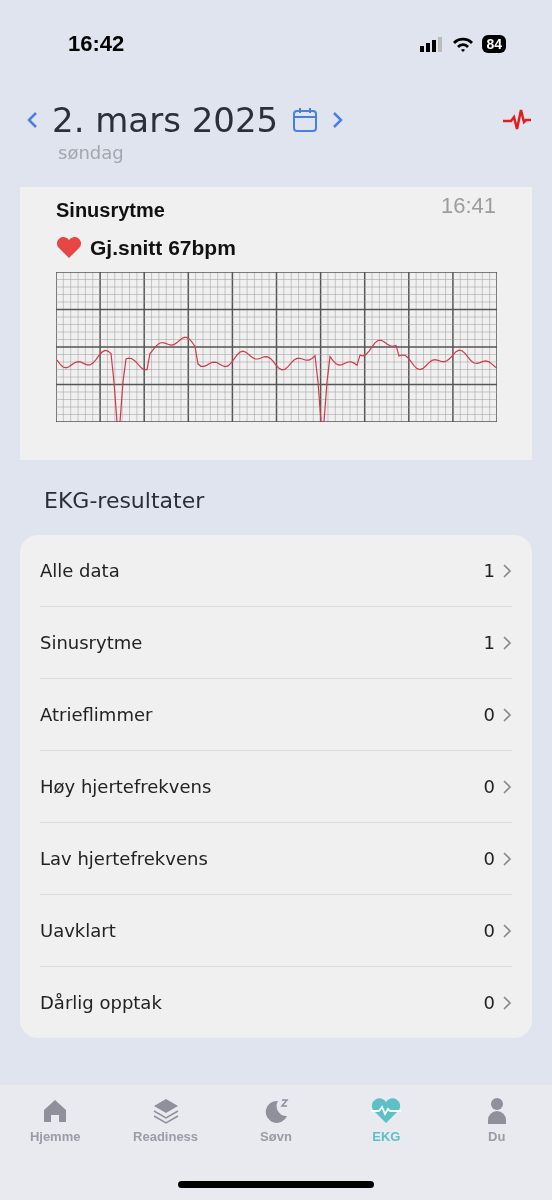  Describe the element at coordinates (32, 120) in the screenshot. I see `chevron-left-icon` at that location.